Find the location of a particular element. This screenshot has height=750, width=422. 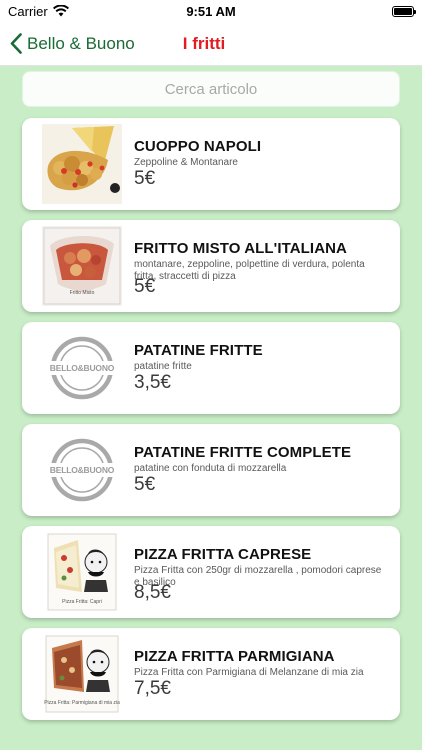

search-bar is located at coordinates (211, 89).